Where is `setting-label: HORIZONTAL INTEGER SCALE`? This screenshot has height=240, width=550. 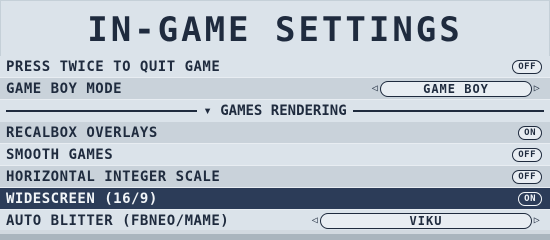 setting-label: HORIZONTAL INTEGER SCALE is located at coordinates (113, 176).